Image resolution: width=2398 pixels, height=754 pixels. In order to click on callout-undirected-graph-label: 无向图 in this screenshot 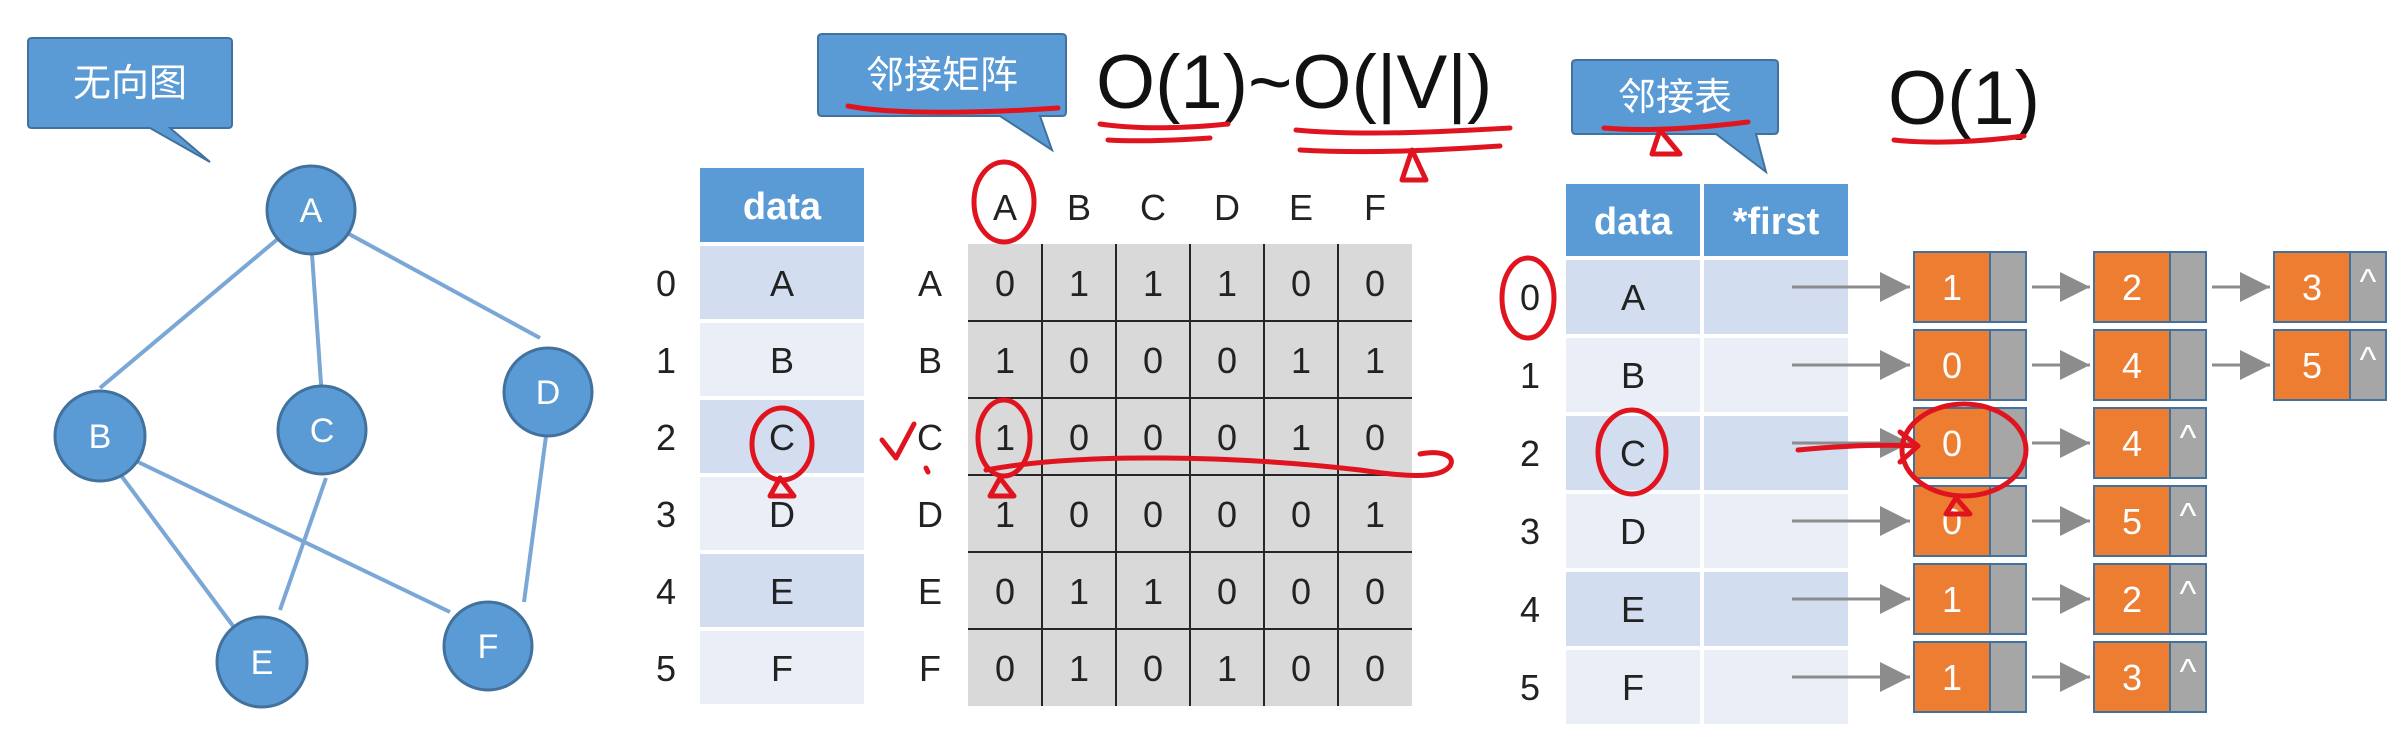, I will do `click(130, 83)`.